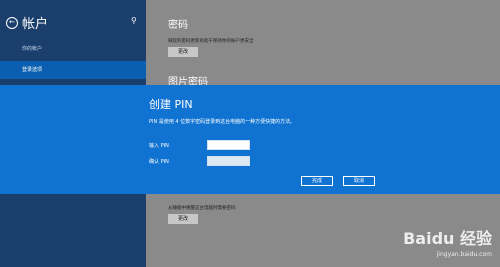  What do you see at coordinates (32, 49) in the screenshot?
I see `sidebar-item-label: 你的帐户` at bounding box center [32, 49].